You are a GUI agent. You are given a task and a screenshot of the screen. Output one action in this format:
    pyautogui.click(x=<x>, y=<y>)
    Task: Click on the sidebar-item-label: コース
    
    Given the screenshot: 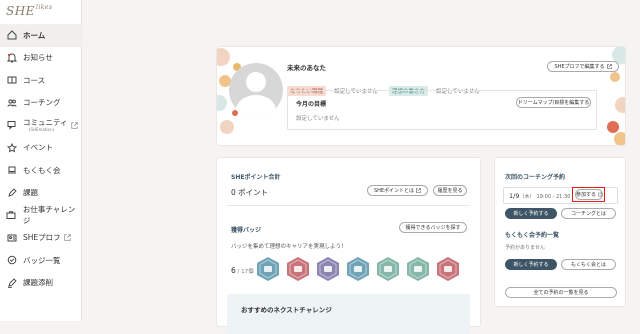 What is the action you would take?
    pyautogui.click(x=34, y=80)
    